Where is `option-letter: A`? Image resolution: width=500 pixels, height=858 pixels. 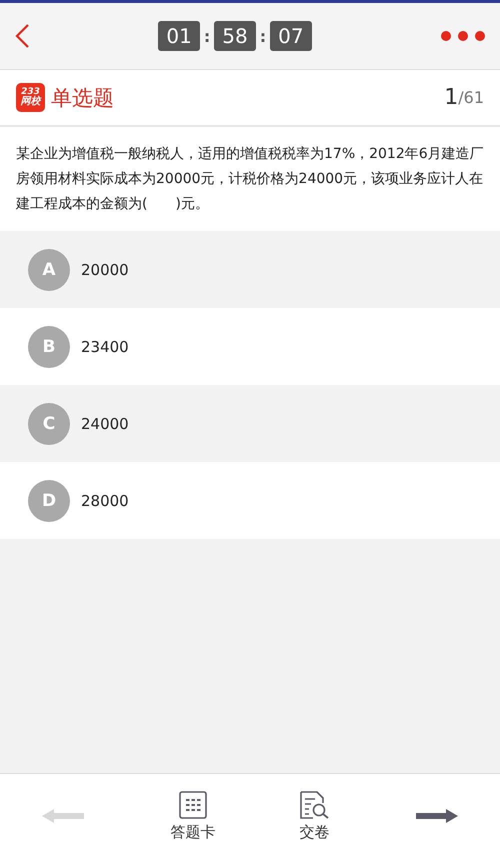
option-letter: A is located at coordinates (49, 269).